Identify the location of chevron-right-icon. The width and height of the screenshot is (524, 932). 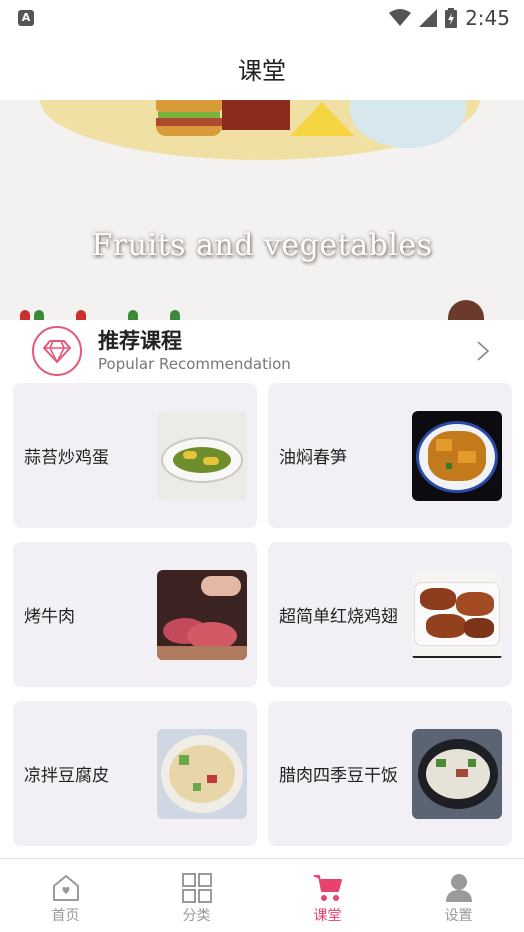
(483, 351).